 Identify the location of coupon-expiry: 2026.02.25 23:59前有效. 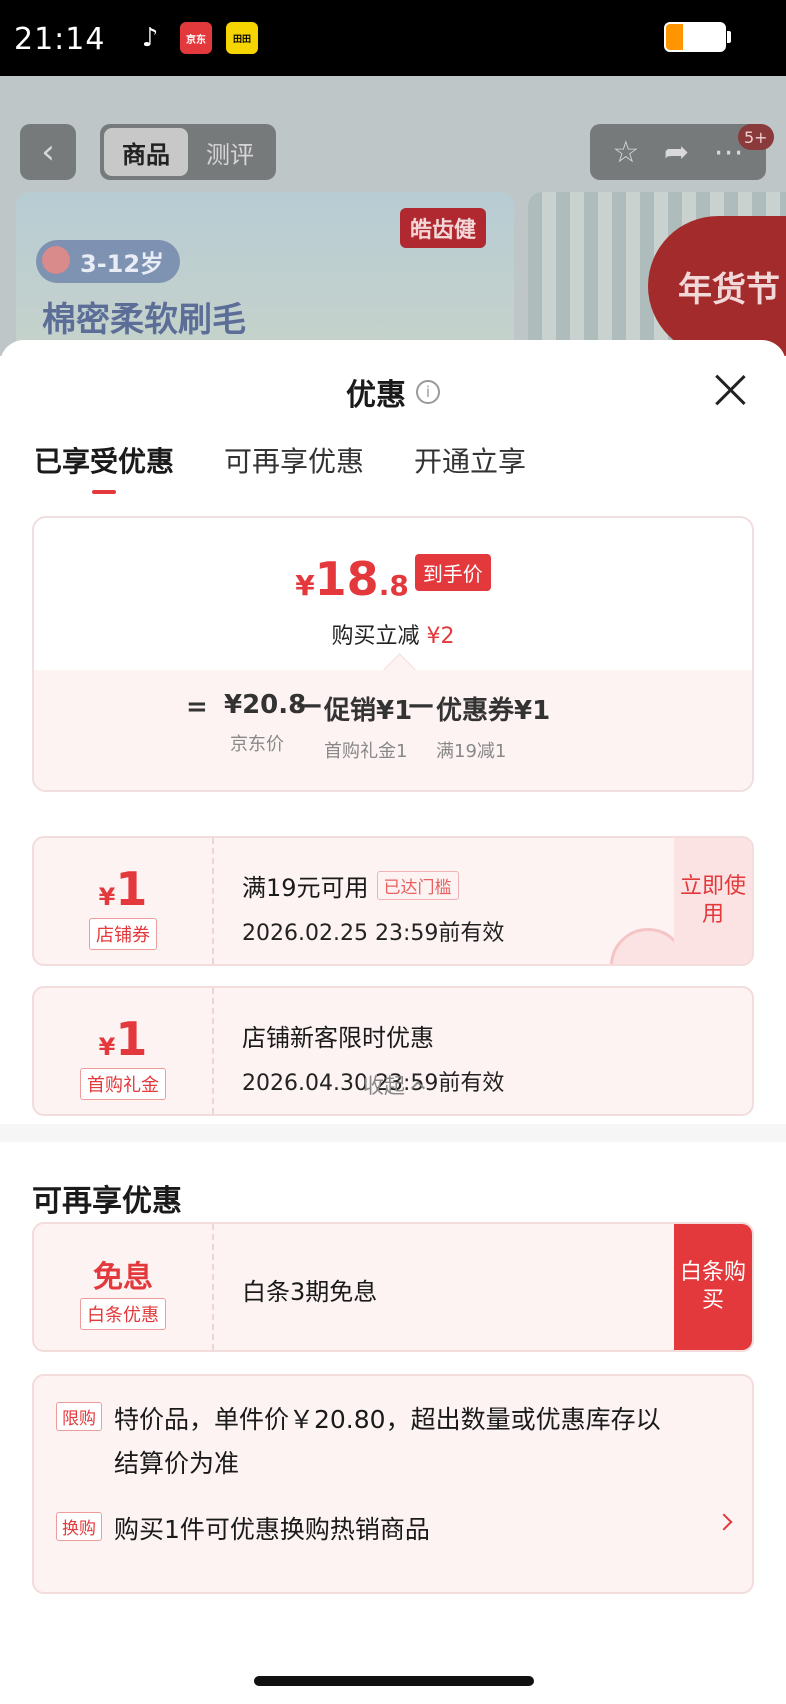
(373, 933).